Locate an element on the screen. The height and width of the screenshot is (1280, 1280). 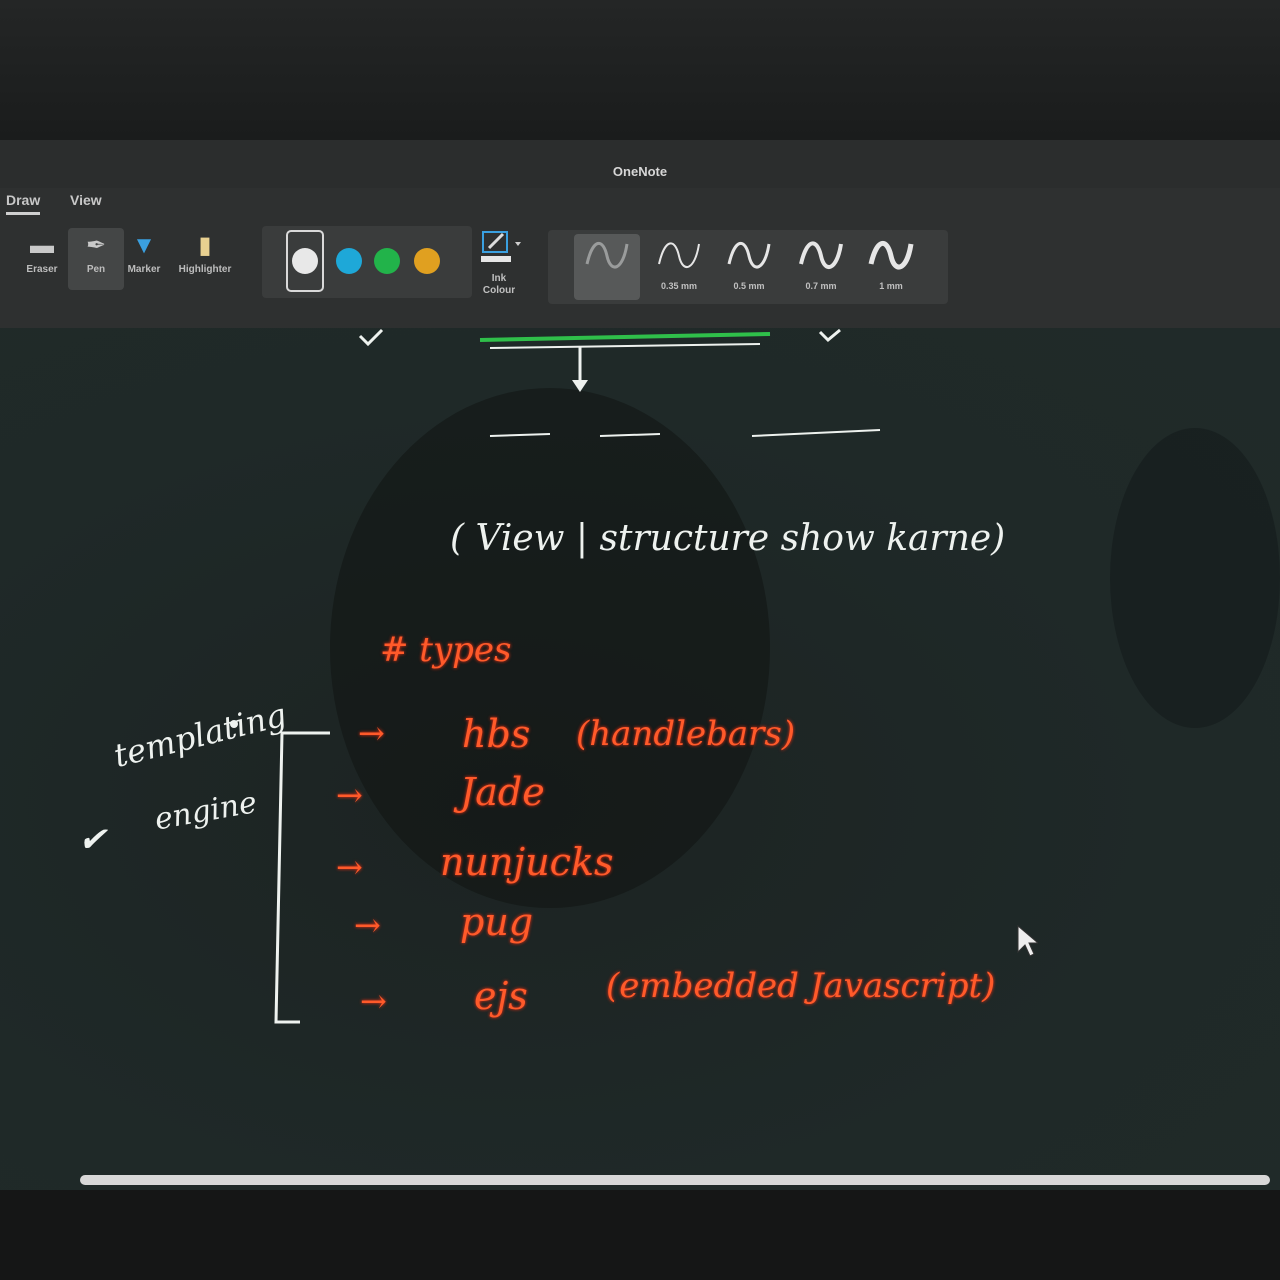
thickness-label: 0.35 mm is located at coordinates (679, 286).